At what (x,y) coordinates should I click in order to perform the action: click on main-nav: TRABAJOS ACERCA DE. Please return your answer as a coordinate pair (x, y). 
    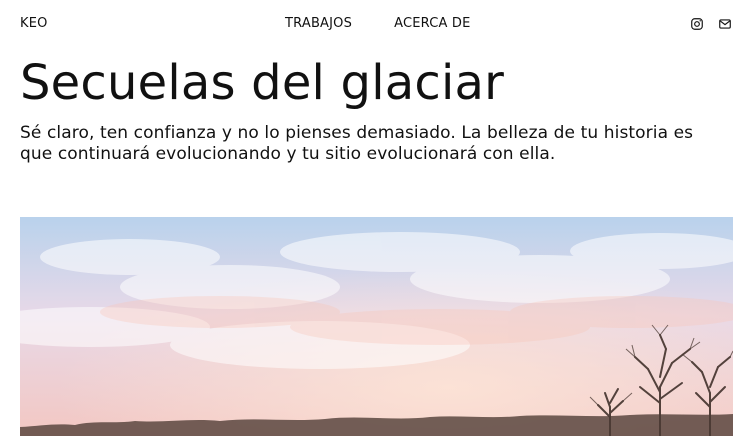
    Looking at the image, I should click on (378, 23).